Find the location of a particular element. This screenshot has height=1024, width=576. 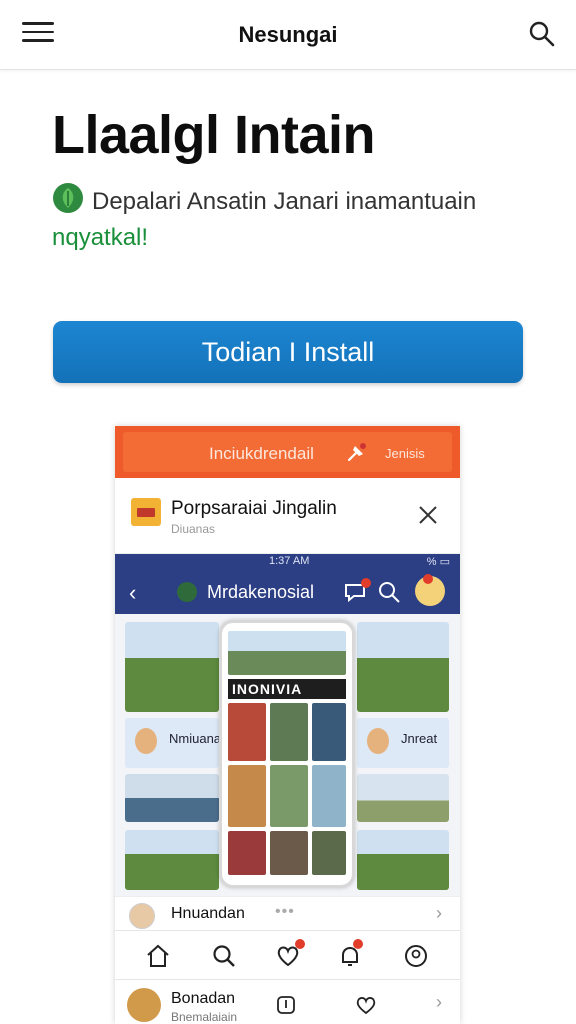

card-label: Jnreat is located at coordinates (419, 738).